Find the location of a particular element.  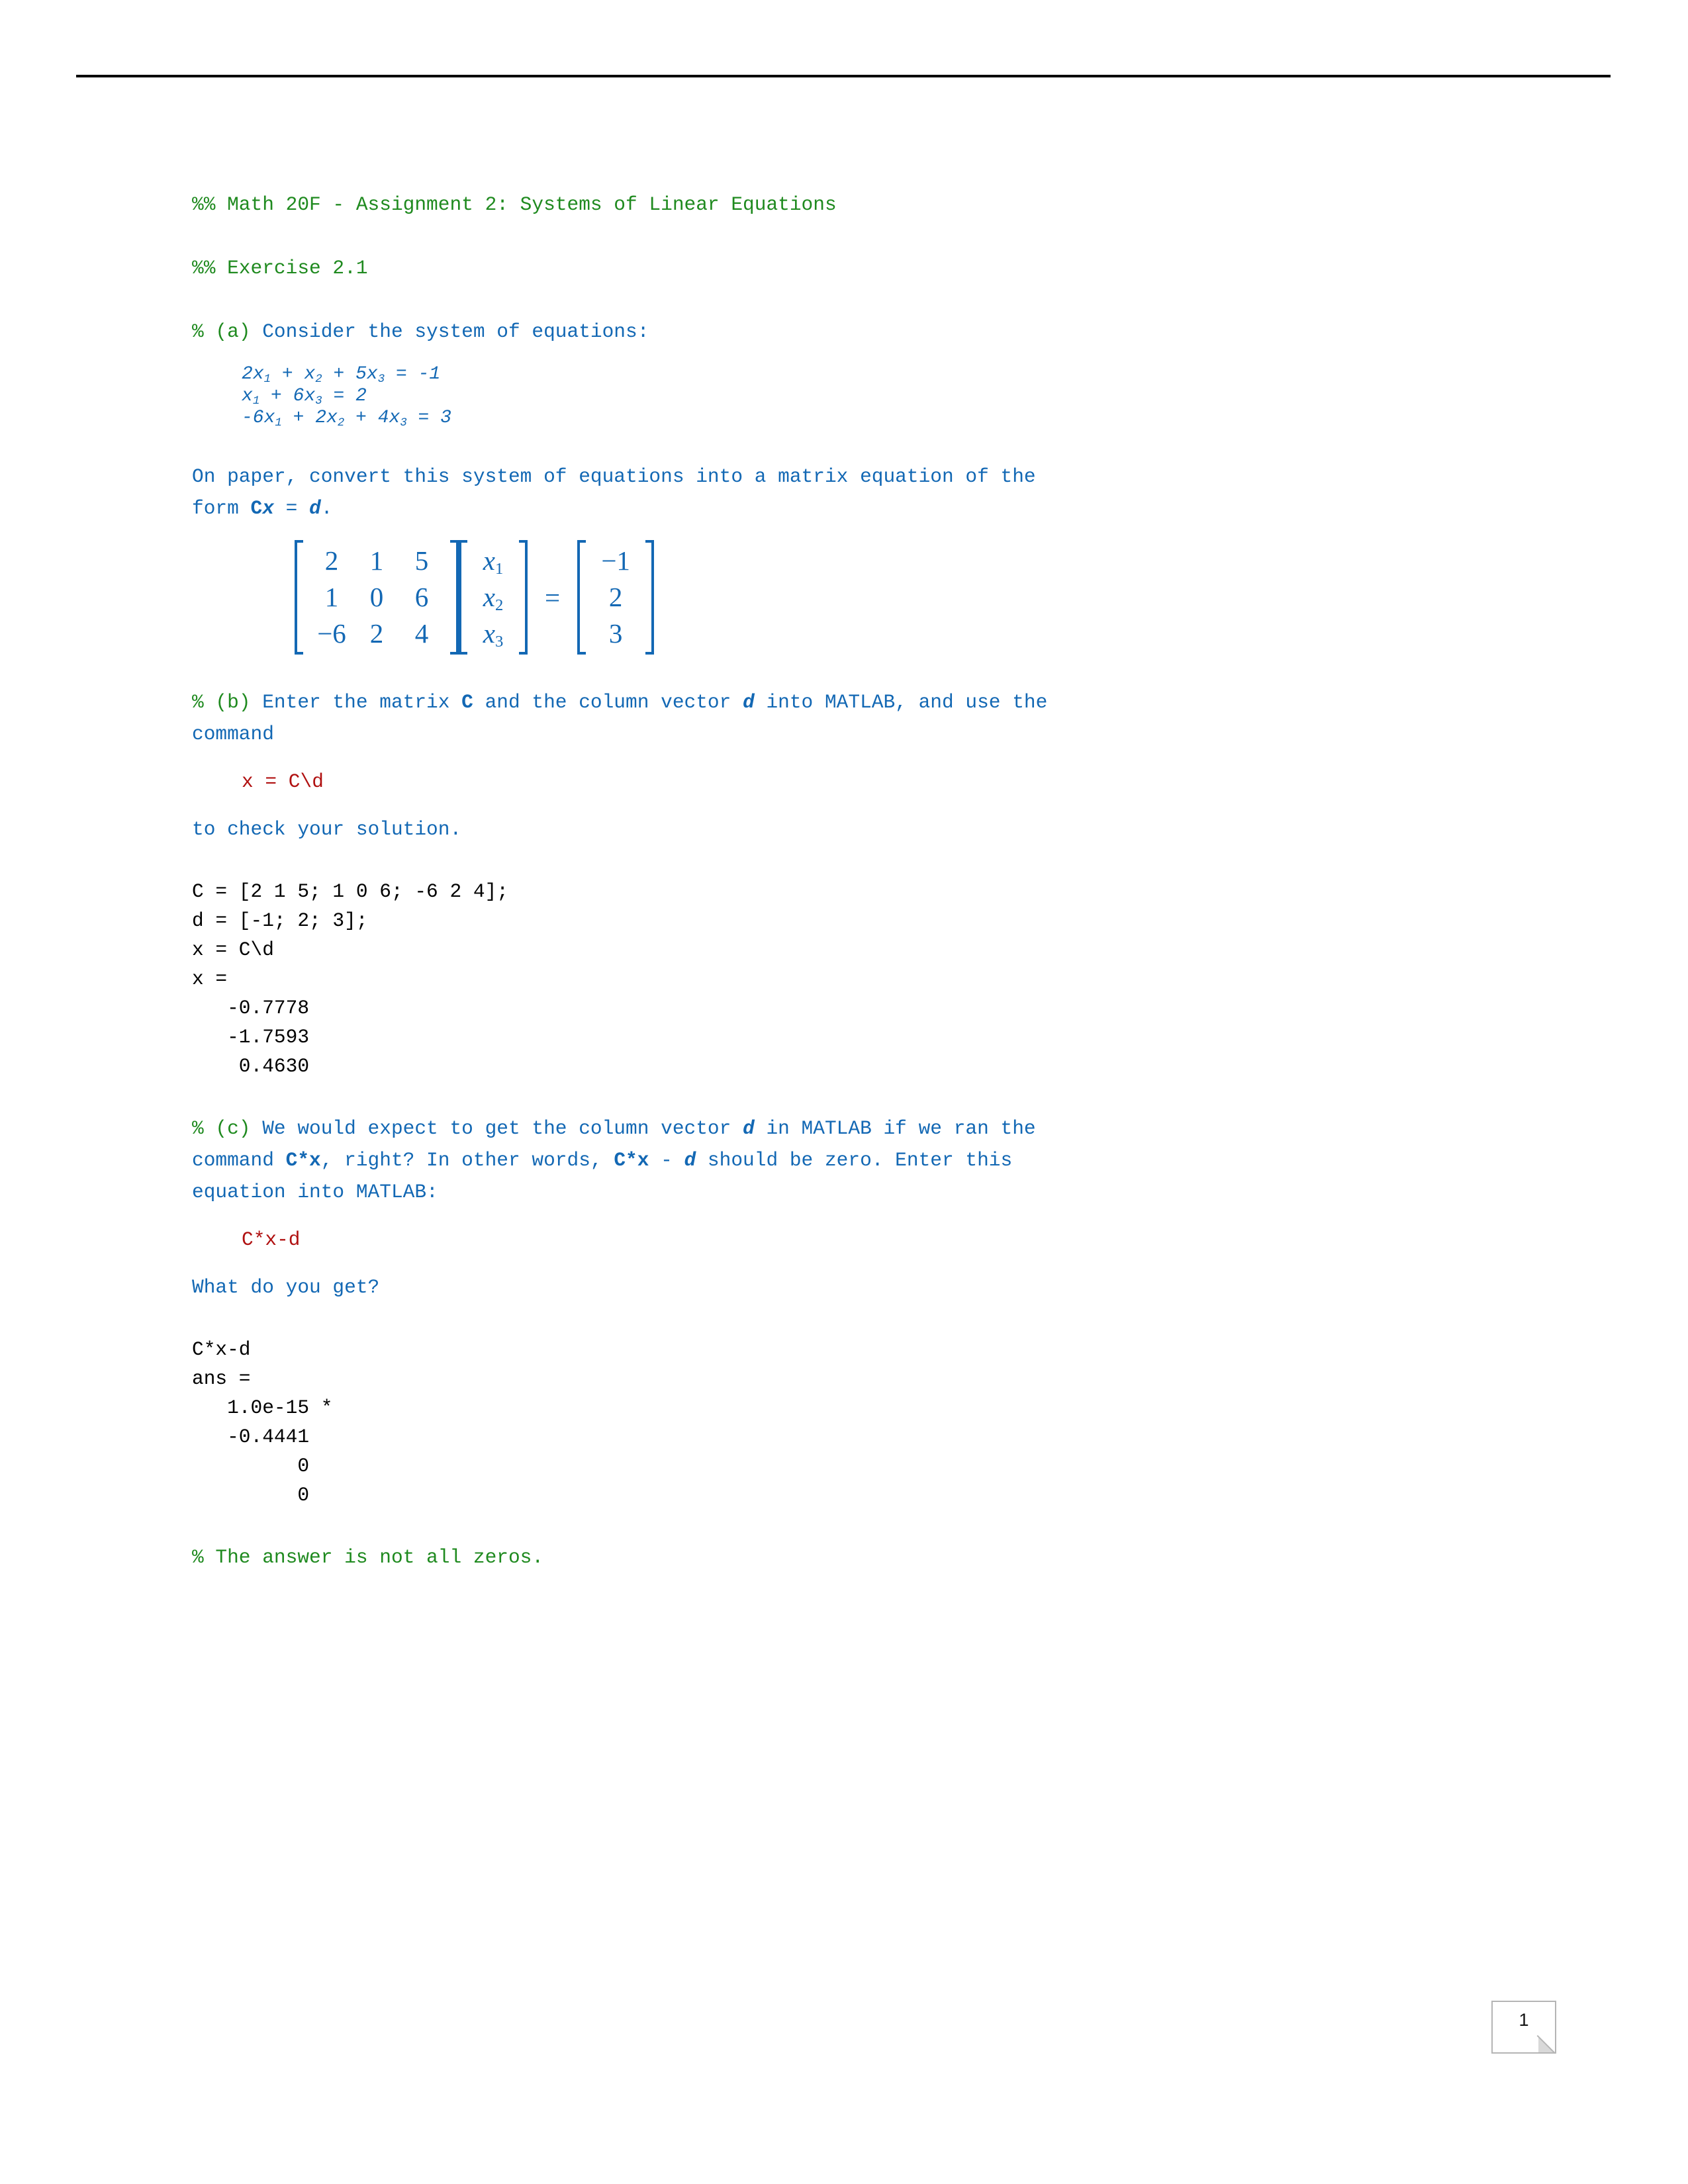

conclusion-comment: % The answer is not all zeros. is located at coordinates (368, 1558).